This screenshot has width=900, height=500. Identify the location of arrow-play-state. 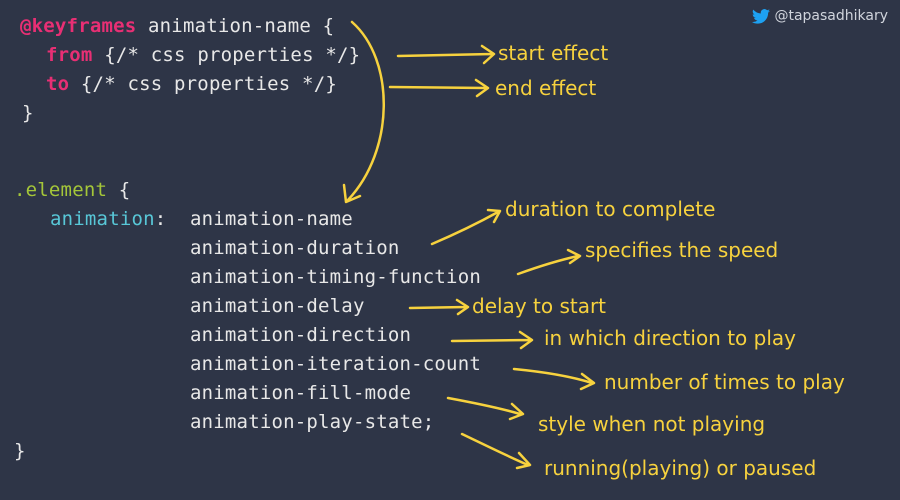
(496, 451).